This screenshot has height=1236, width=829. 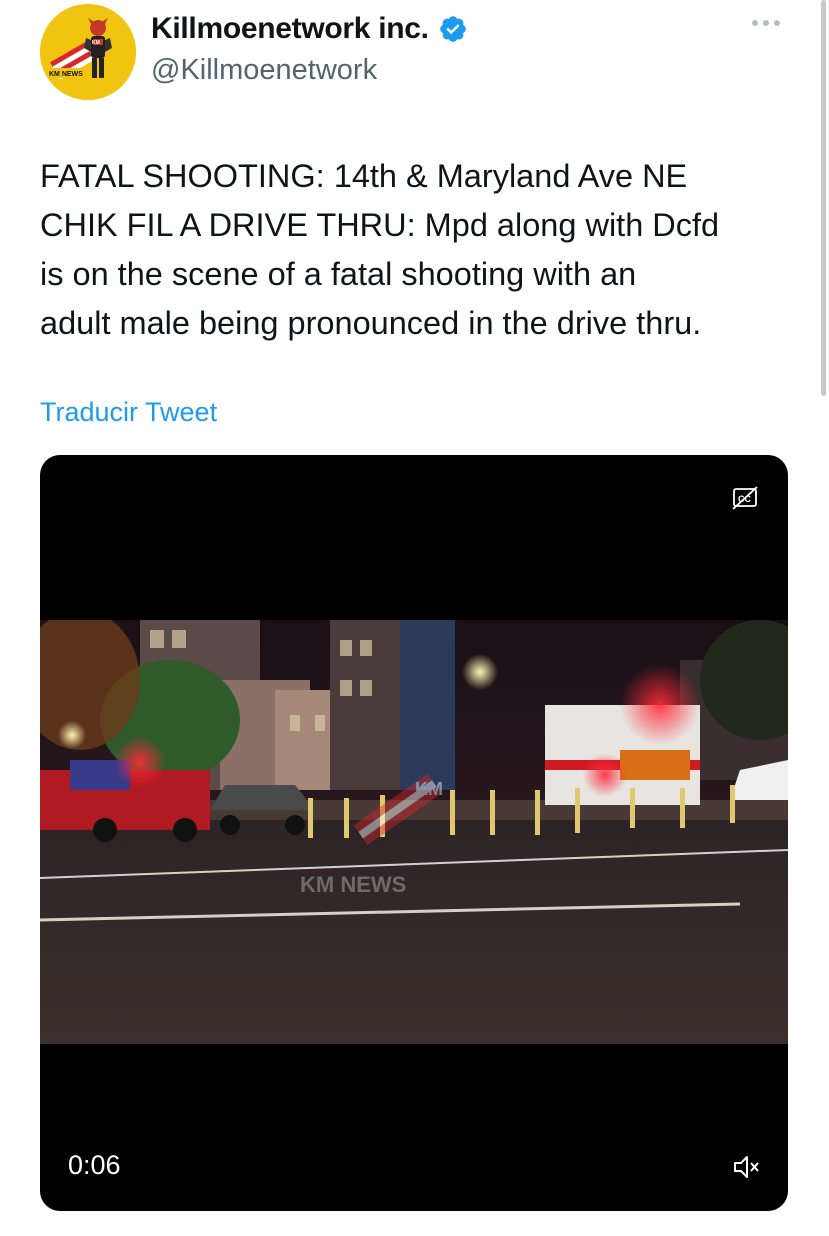 What do you see at coordinates (128, 412) in the screenshot?
I see `translate-tweet-link: Traducir Tweet` at bounding box center [128, 412].